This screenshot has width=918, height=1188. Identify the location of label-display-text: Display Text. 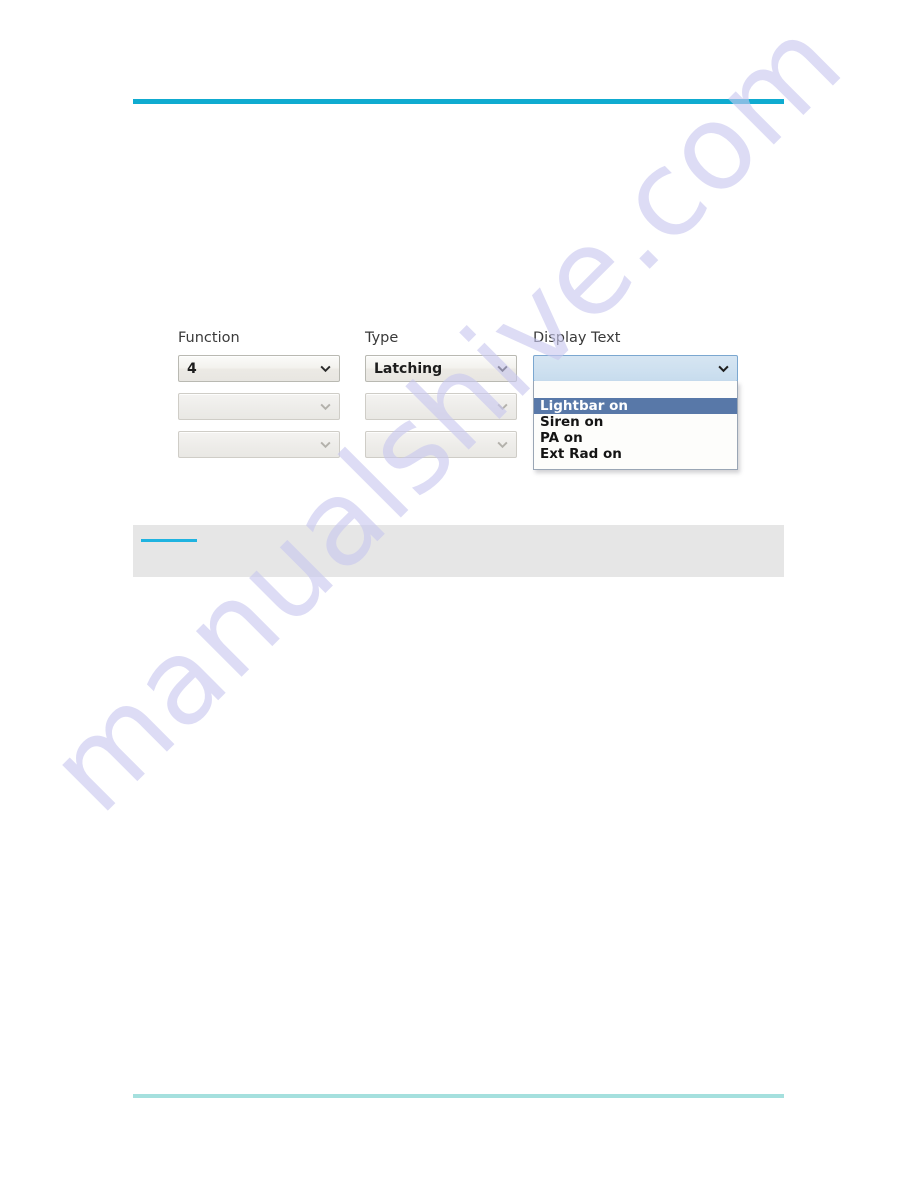
(577, 338).